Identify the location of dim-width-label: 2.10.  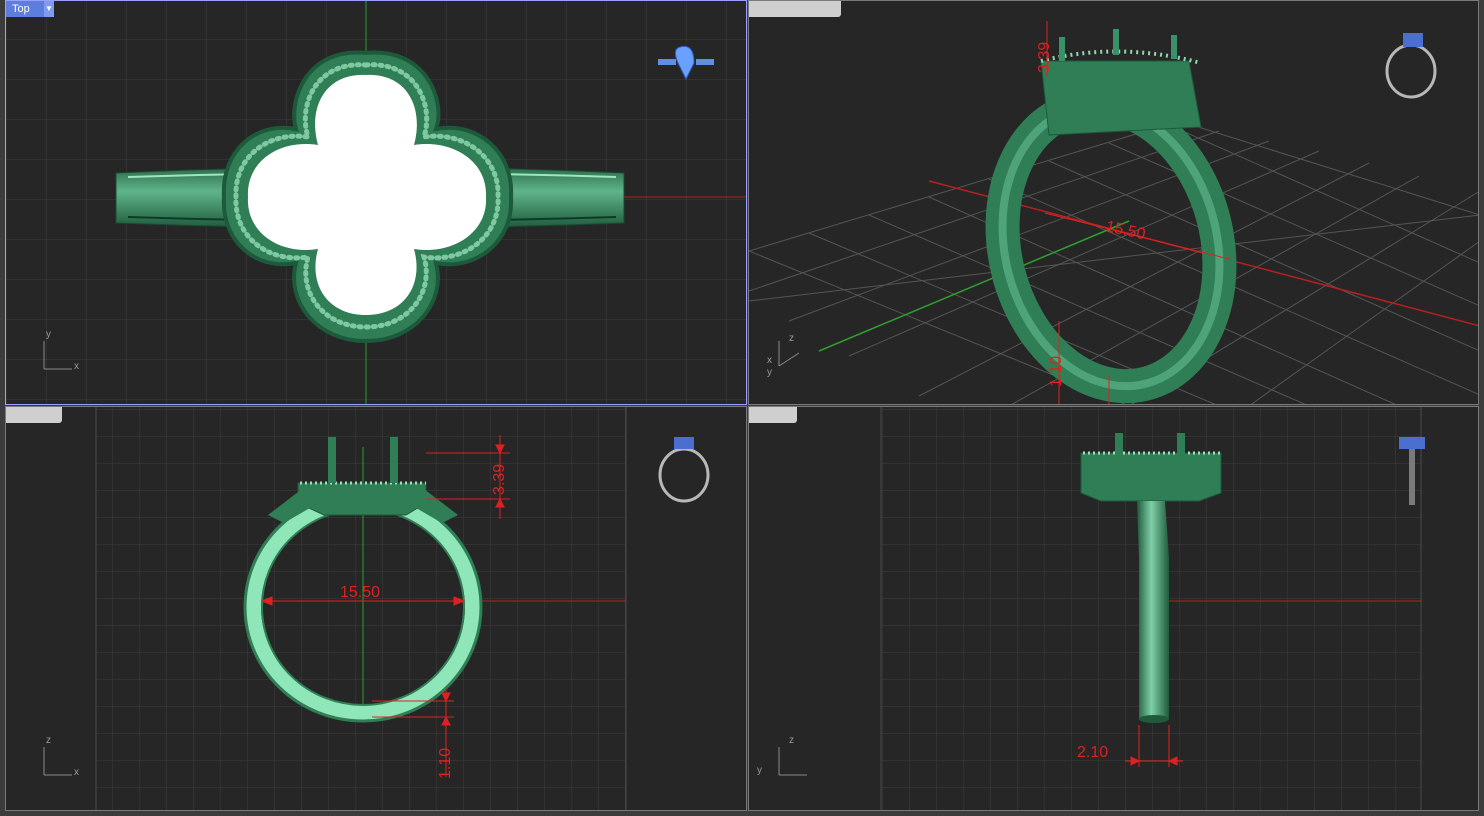
(1092, 752).